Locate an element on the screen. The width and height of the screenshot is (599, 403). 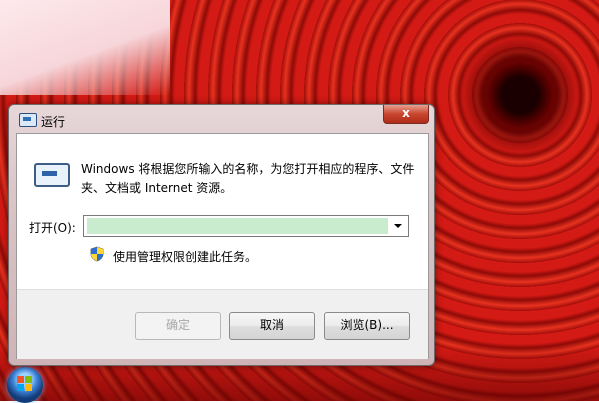
open-combobox is located at coordinates (246, 226).